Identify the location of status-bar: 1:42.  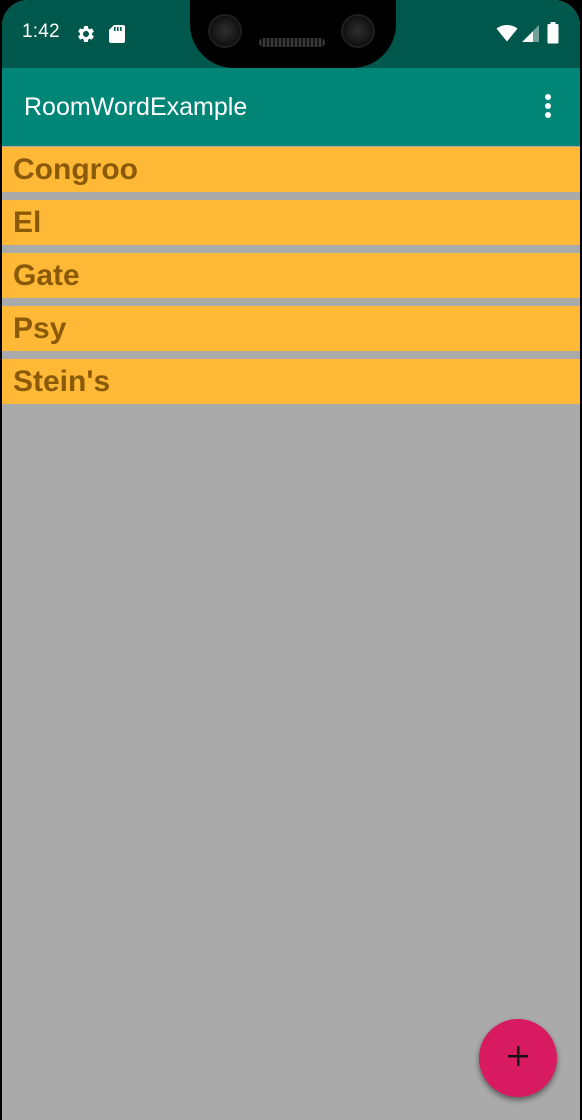
(291, 34).